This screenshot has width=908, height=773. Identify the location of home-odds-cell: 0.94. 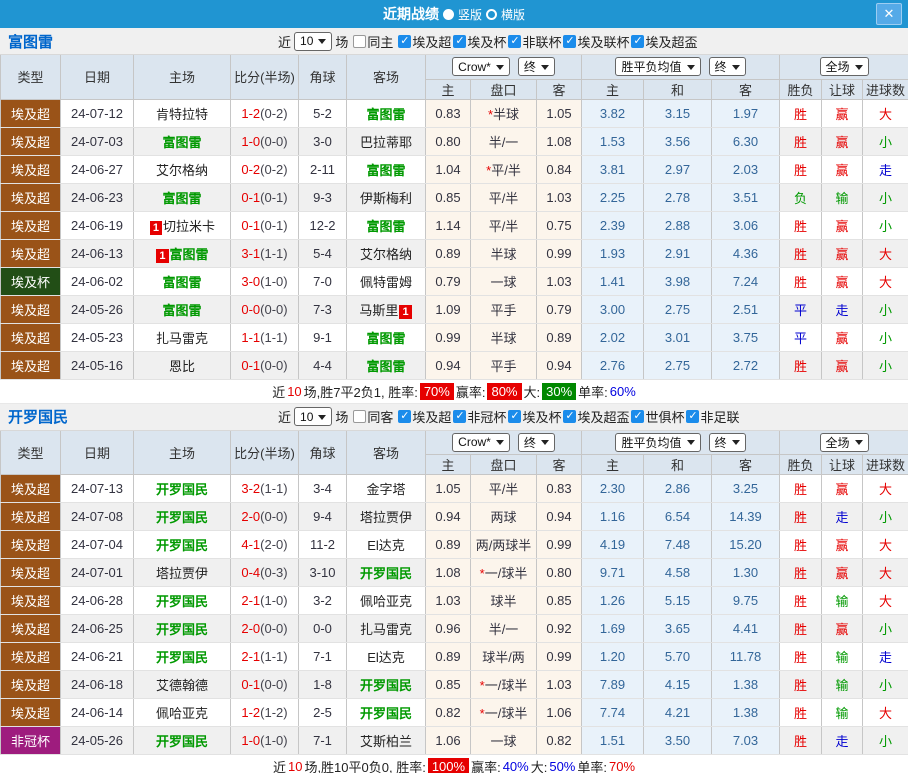
(448, 365).